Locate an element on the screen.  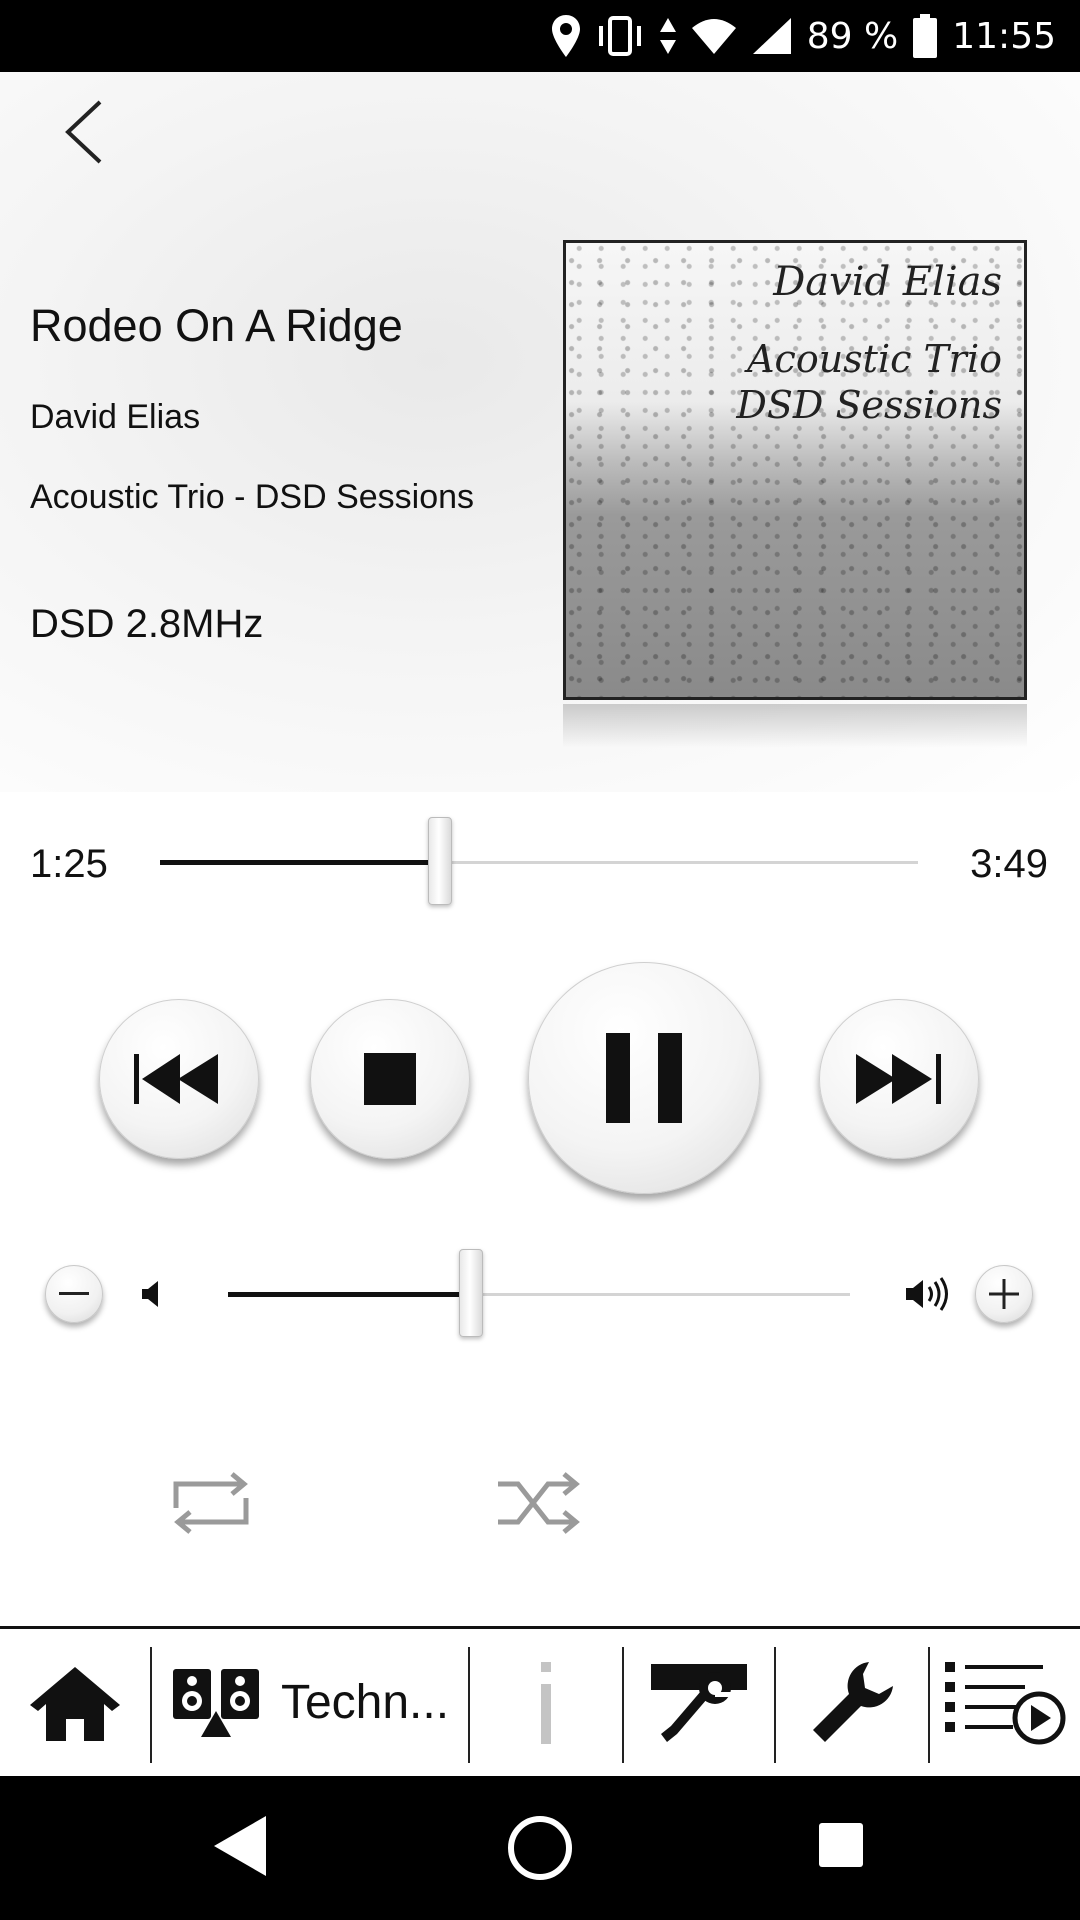
previous-button is located at coordinates (179, 1079).